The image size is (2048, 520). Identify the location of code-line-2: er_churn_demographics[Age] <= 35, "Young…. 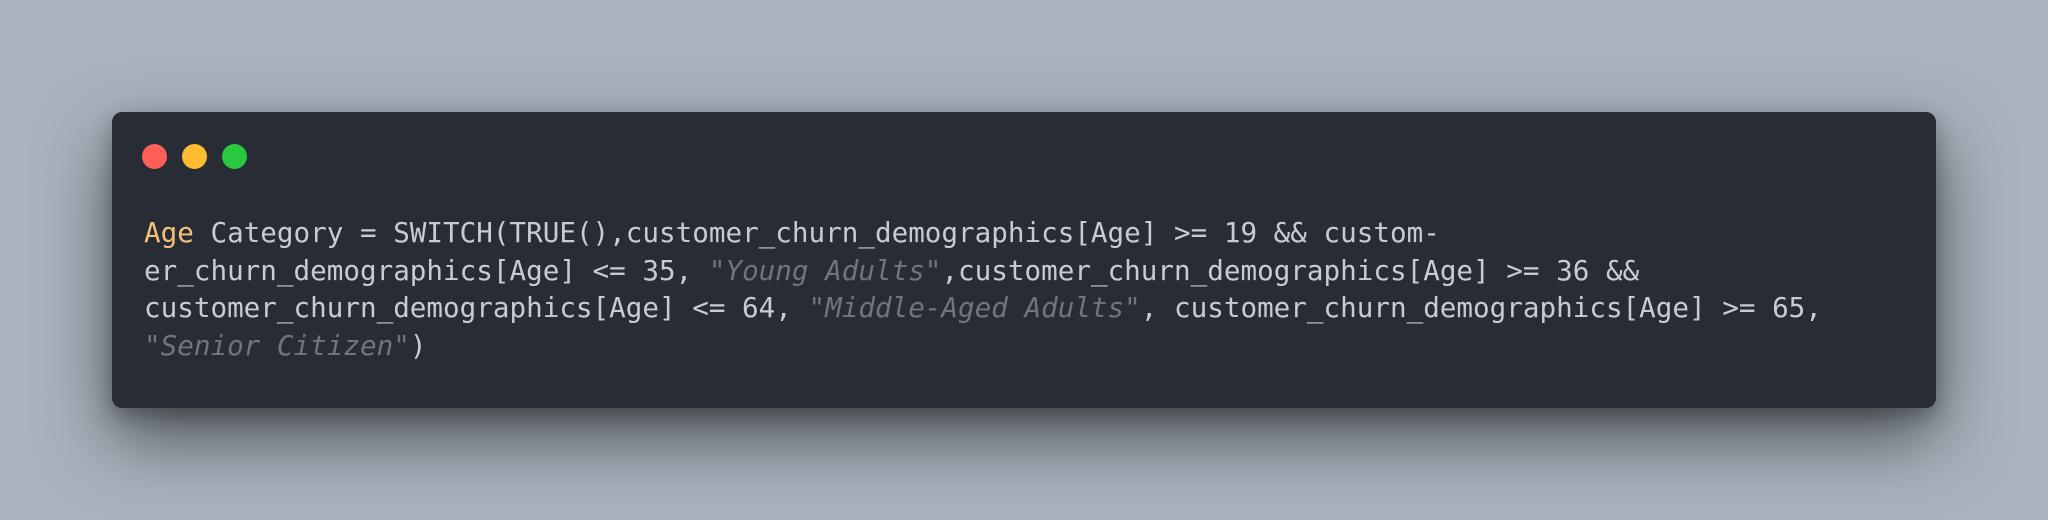
(1025, 271).